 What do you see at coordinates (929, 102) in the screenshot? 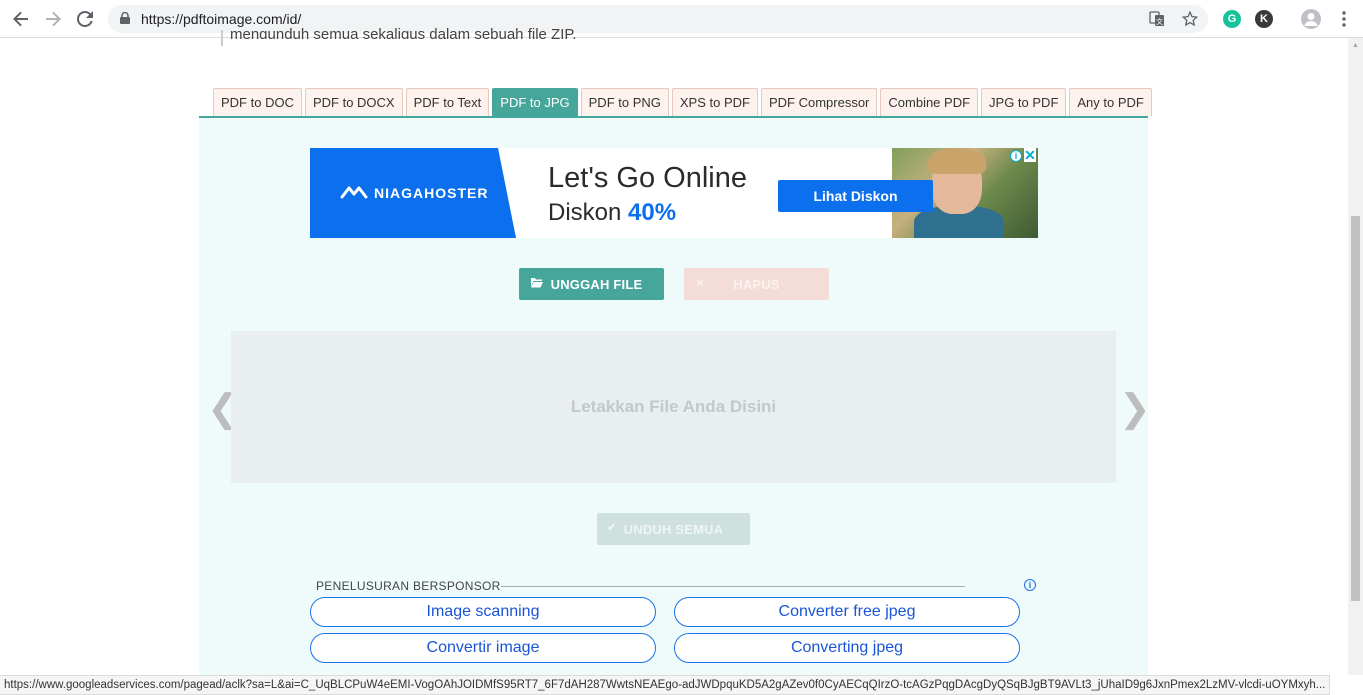
I see `tab-combine-pdf: Combine PDF` at bounding box center [929, 102].